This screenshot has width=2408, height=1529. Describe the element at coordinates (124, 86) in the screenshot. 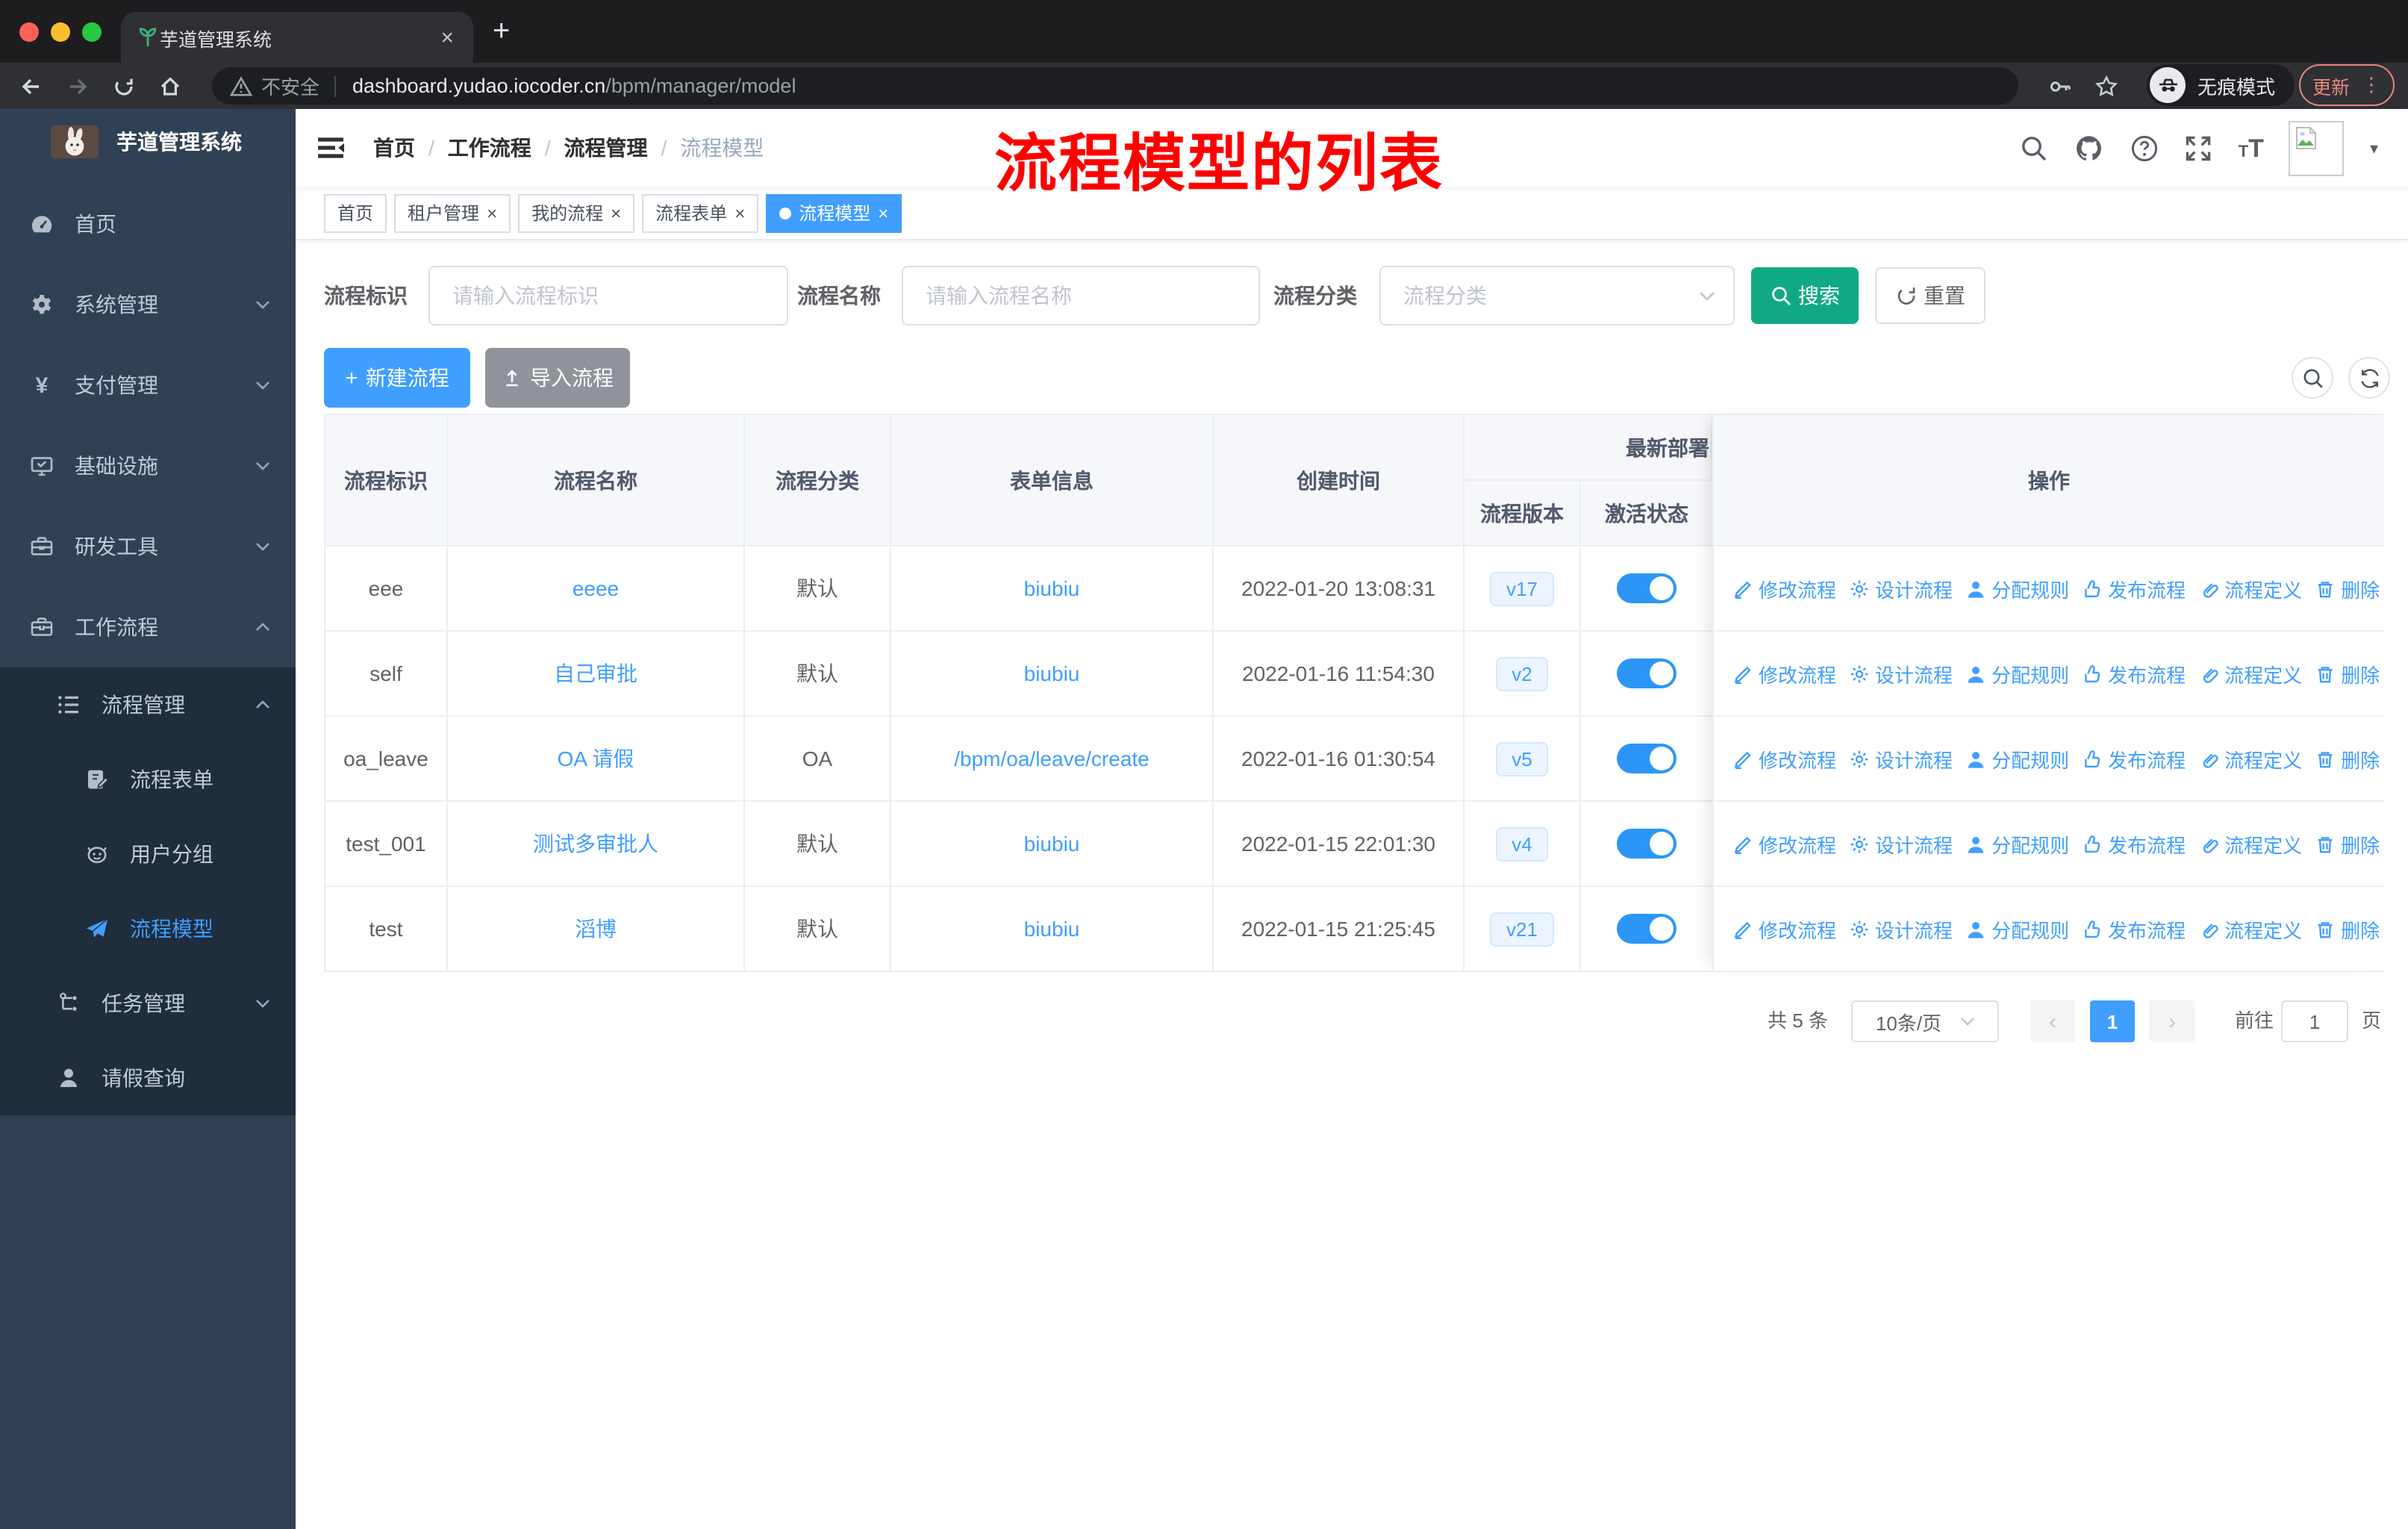

I see `reload-icon` at that location.